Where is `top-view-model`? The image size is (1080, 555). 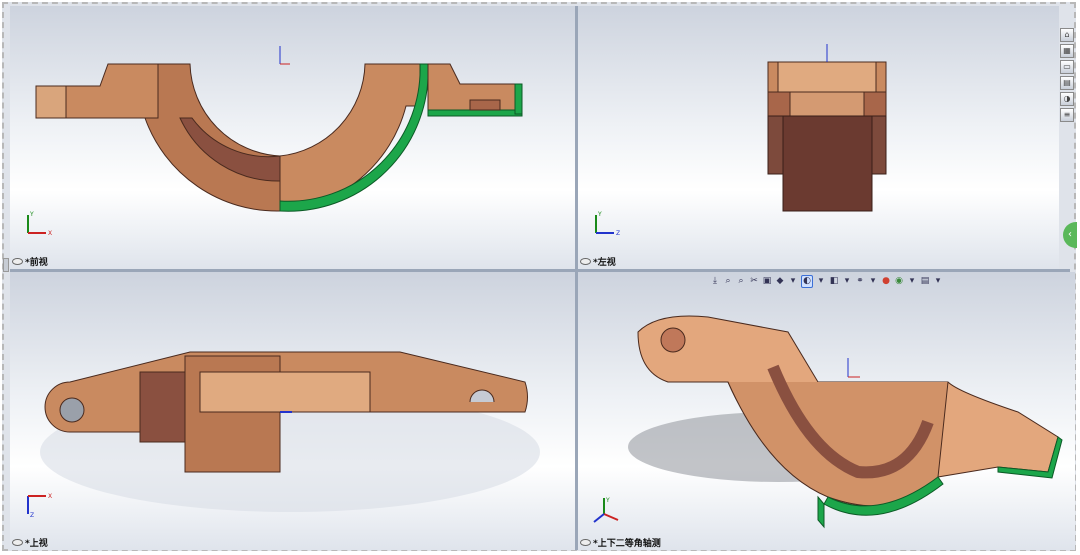
top-view-model is located at coordinates (290, 431).